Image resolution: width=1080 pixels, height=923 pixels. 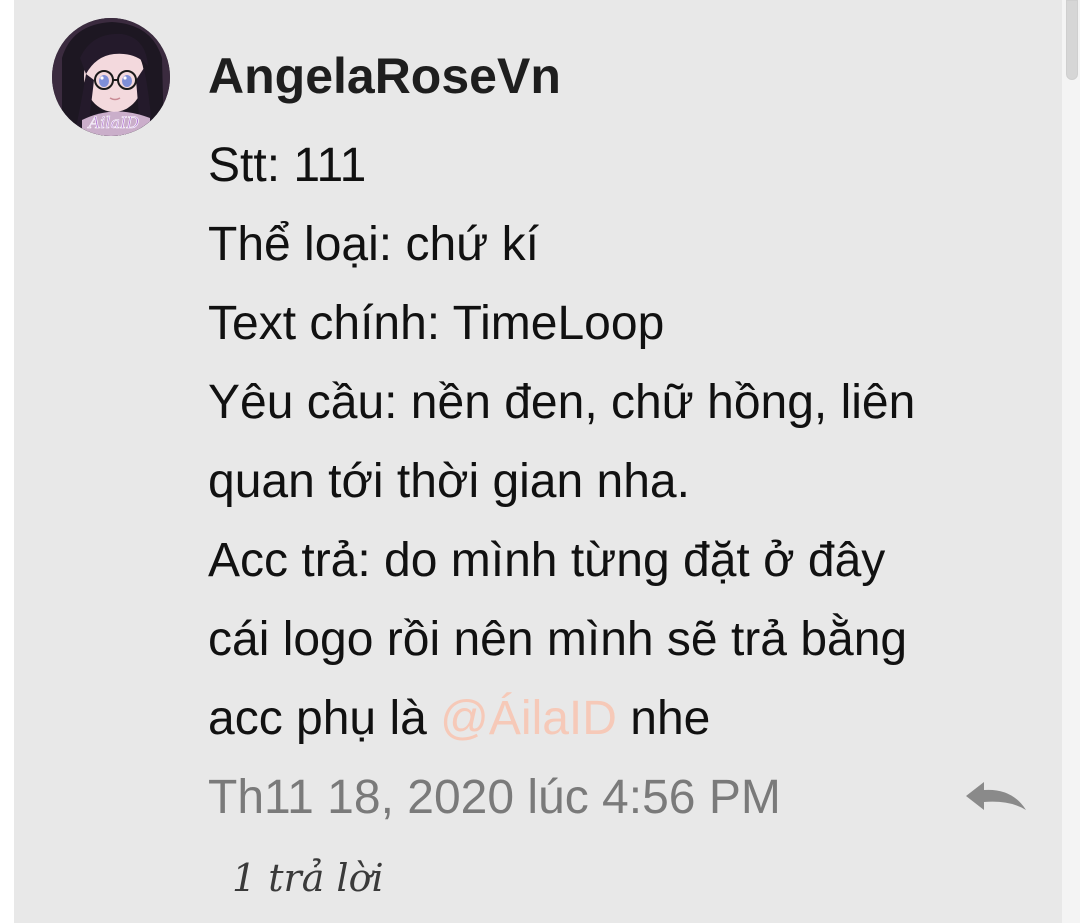 I want to click on comment-line-acc-tra-3-prefix: acc phụ là, so click(x=324, y=718).